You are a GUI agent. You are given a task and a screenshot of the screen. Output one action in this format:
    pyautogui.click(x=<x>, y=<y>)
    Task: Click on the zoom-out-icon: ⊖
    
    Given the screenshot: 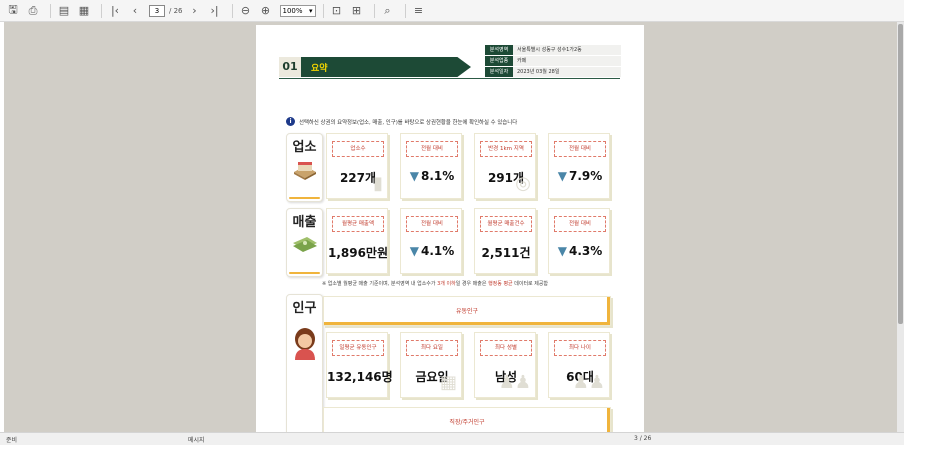 What is the action you would take?
    pyautogui.click(x=246, y=11)
    